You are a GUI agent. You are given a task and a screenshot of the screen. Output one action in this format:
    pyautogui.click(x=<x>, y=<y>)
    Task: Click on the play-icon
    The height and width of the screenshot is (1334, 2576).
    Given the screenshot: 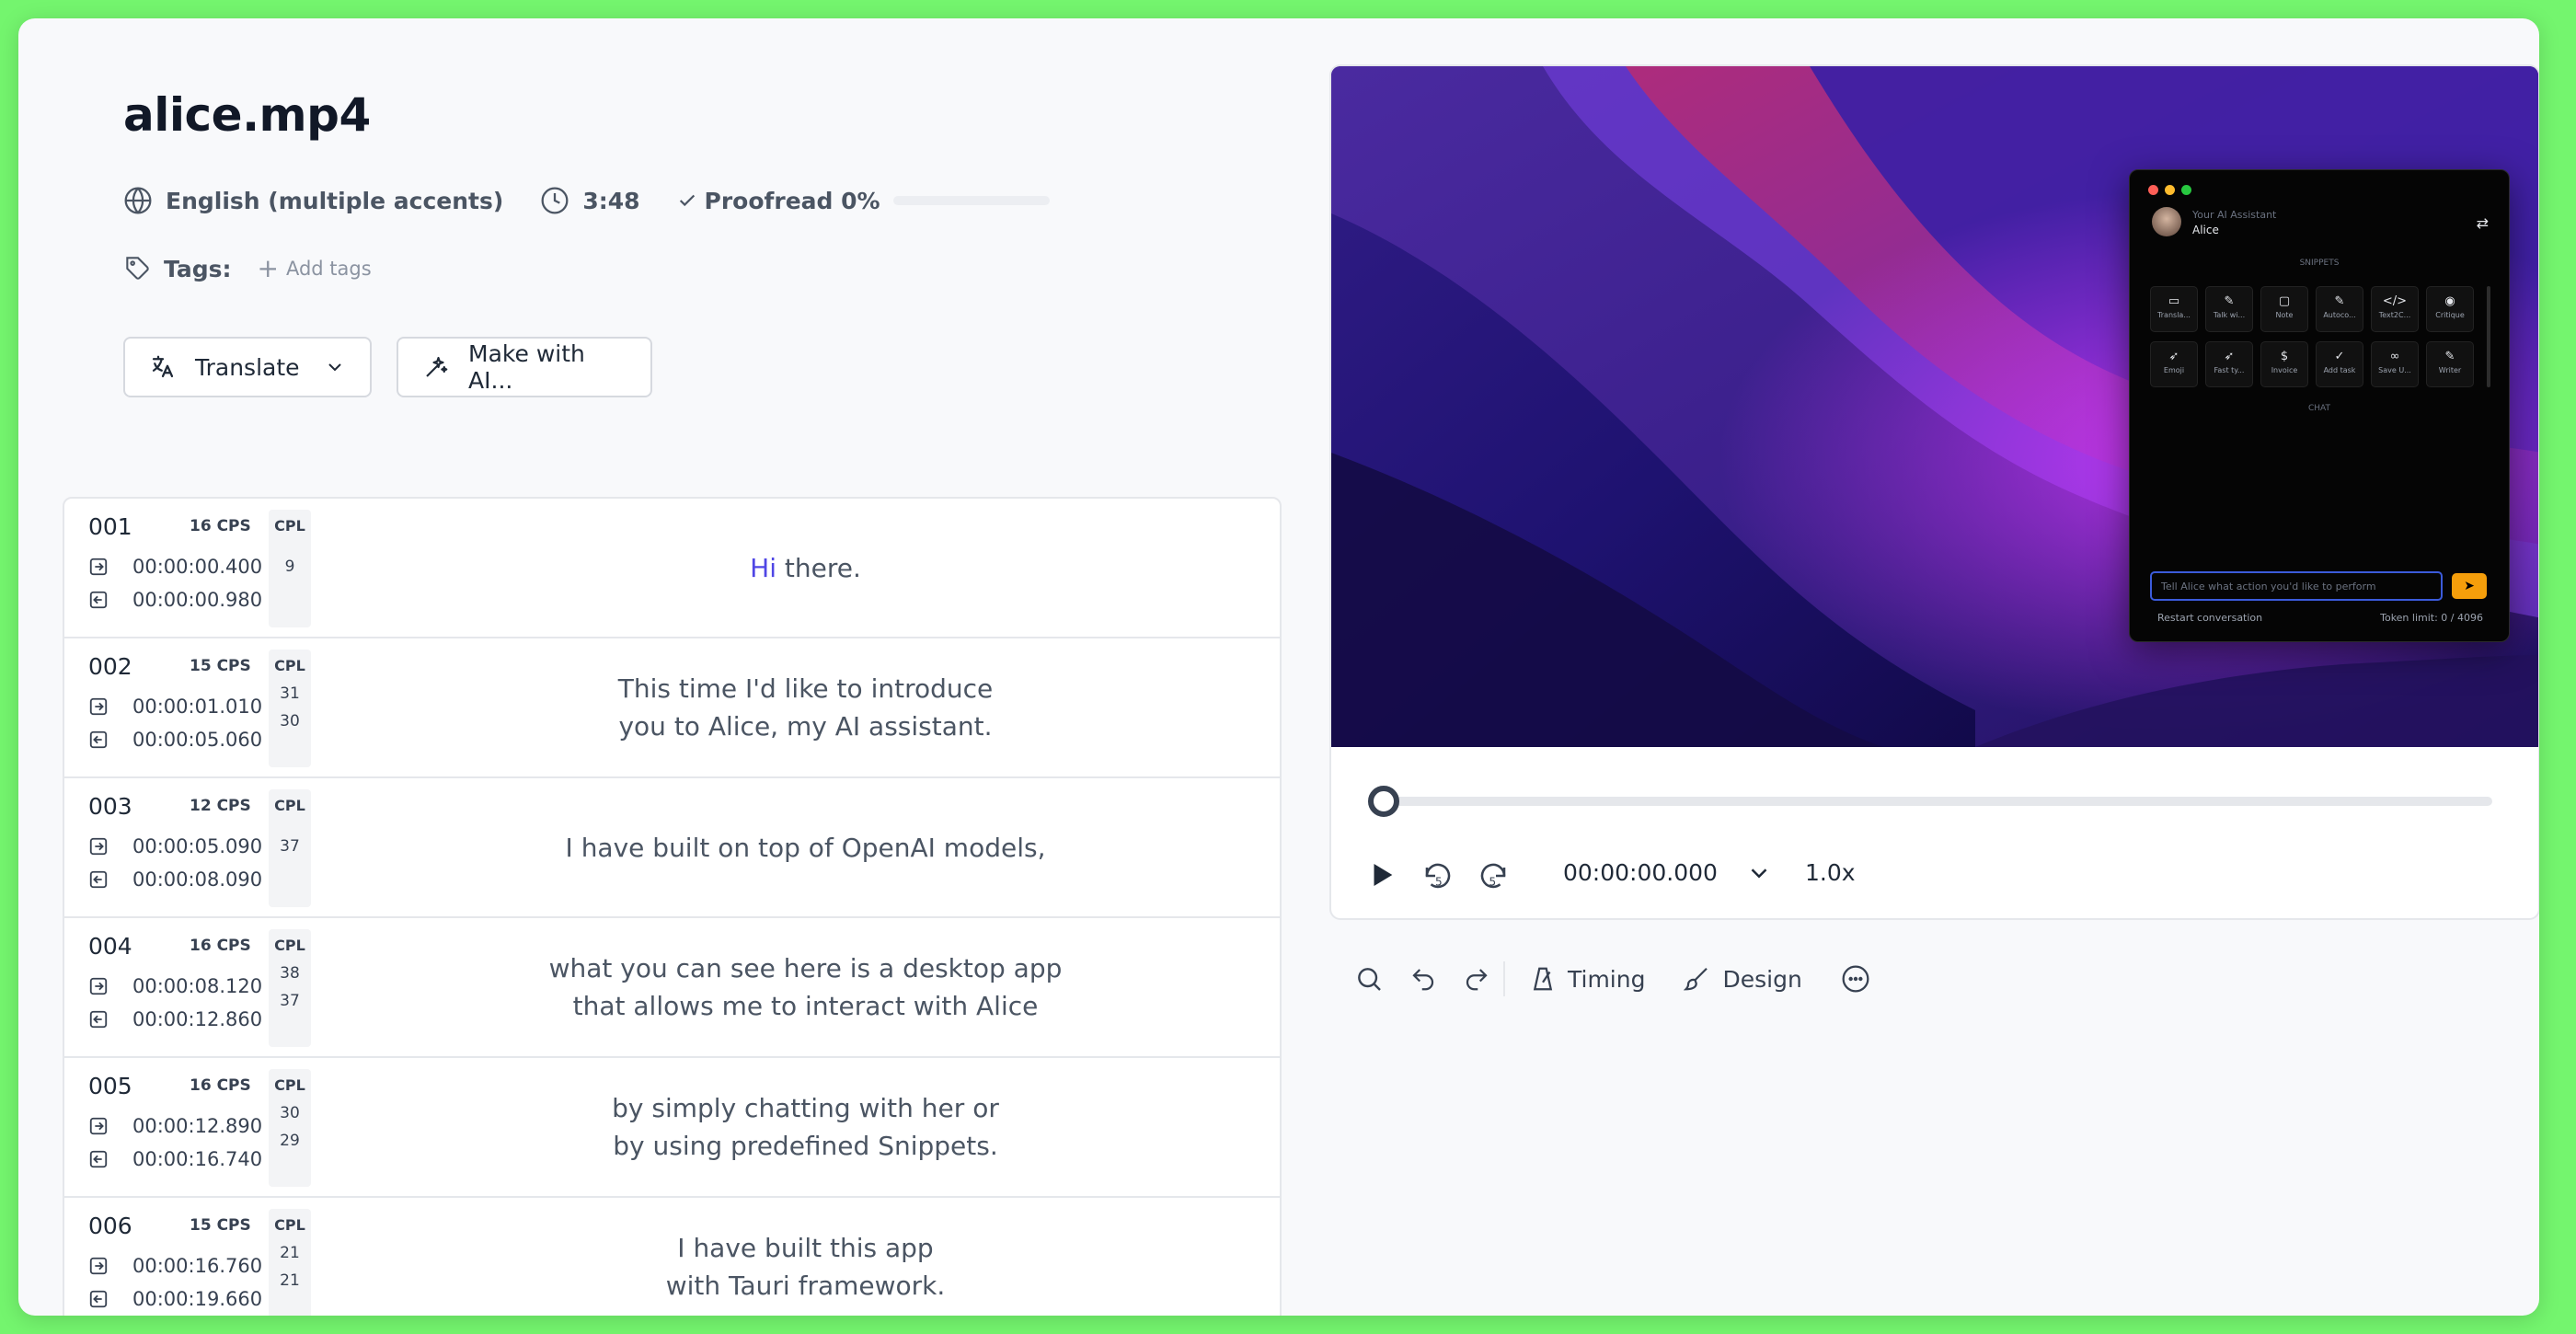 What is the action you would take?
    pyautogui.click(x=1383, y=875)
    